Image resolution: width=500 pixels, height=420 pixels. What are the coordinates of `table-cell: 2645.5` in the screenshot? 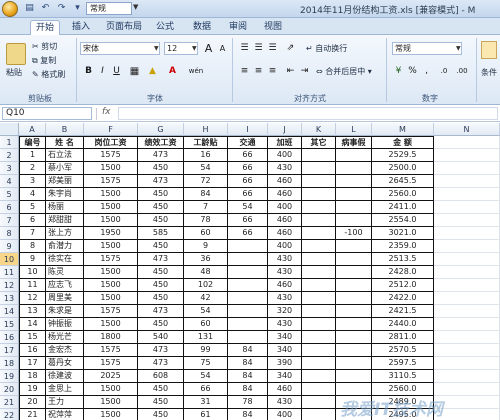 It's located at (403, 181).